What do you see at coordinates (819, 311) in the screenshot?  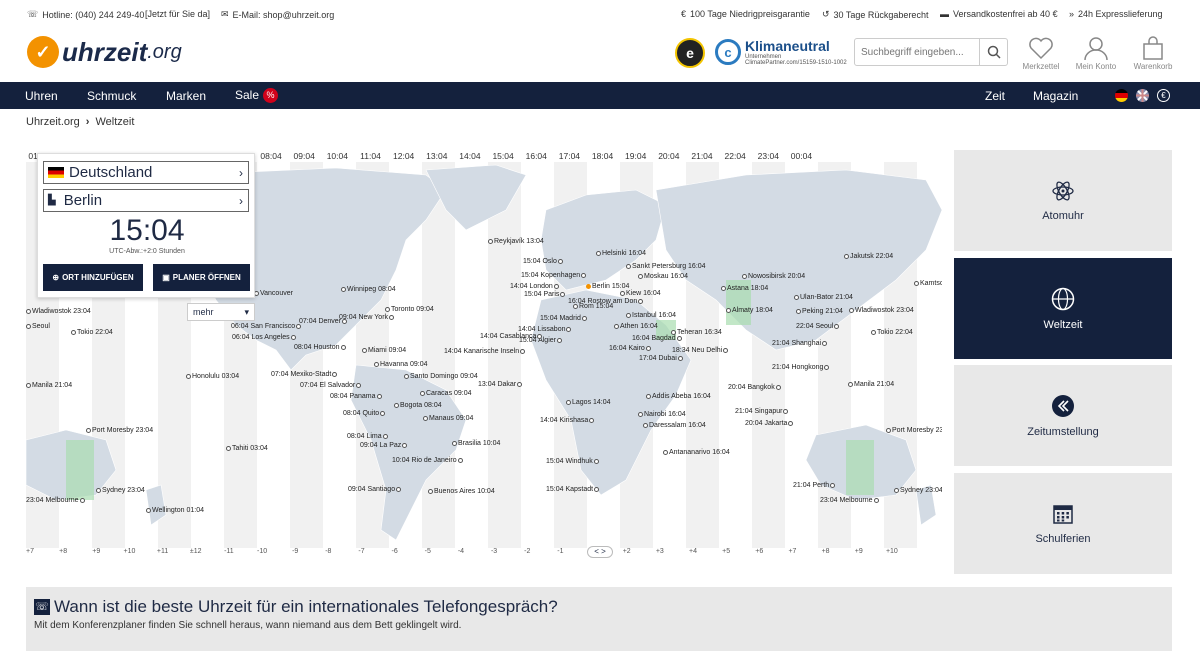 I see `city-marker: Peking 21:04` at bounding box center [819, 311].